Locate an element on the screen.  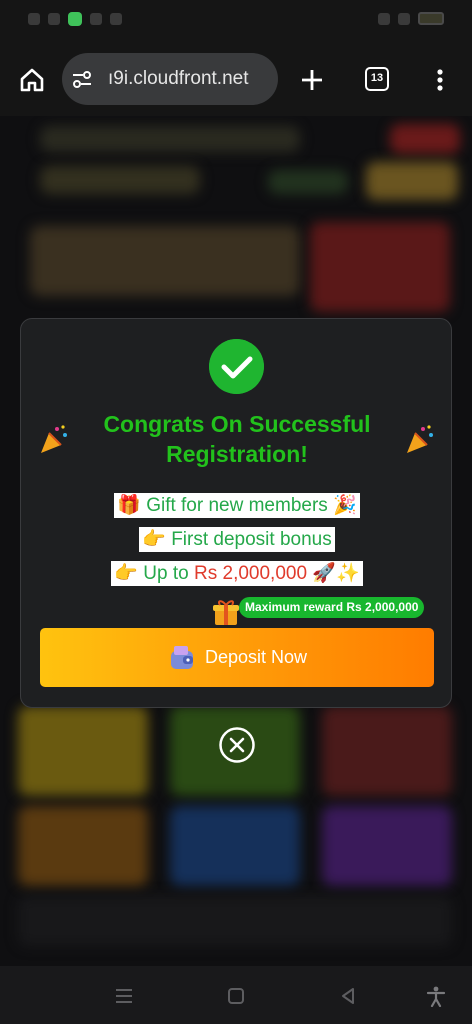
recent-apps-icon is located at coordinates (124, 996).